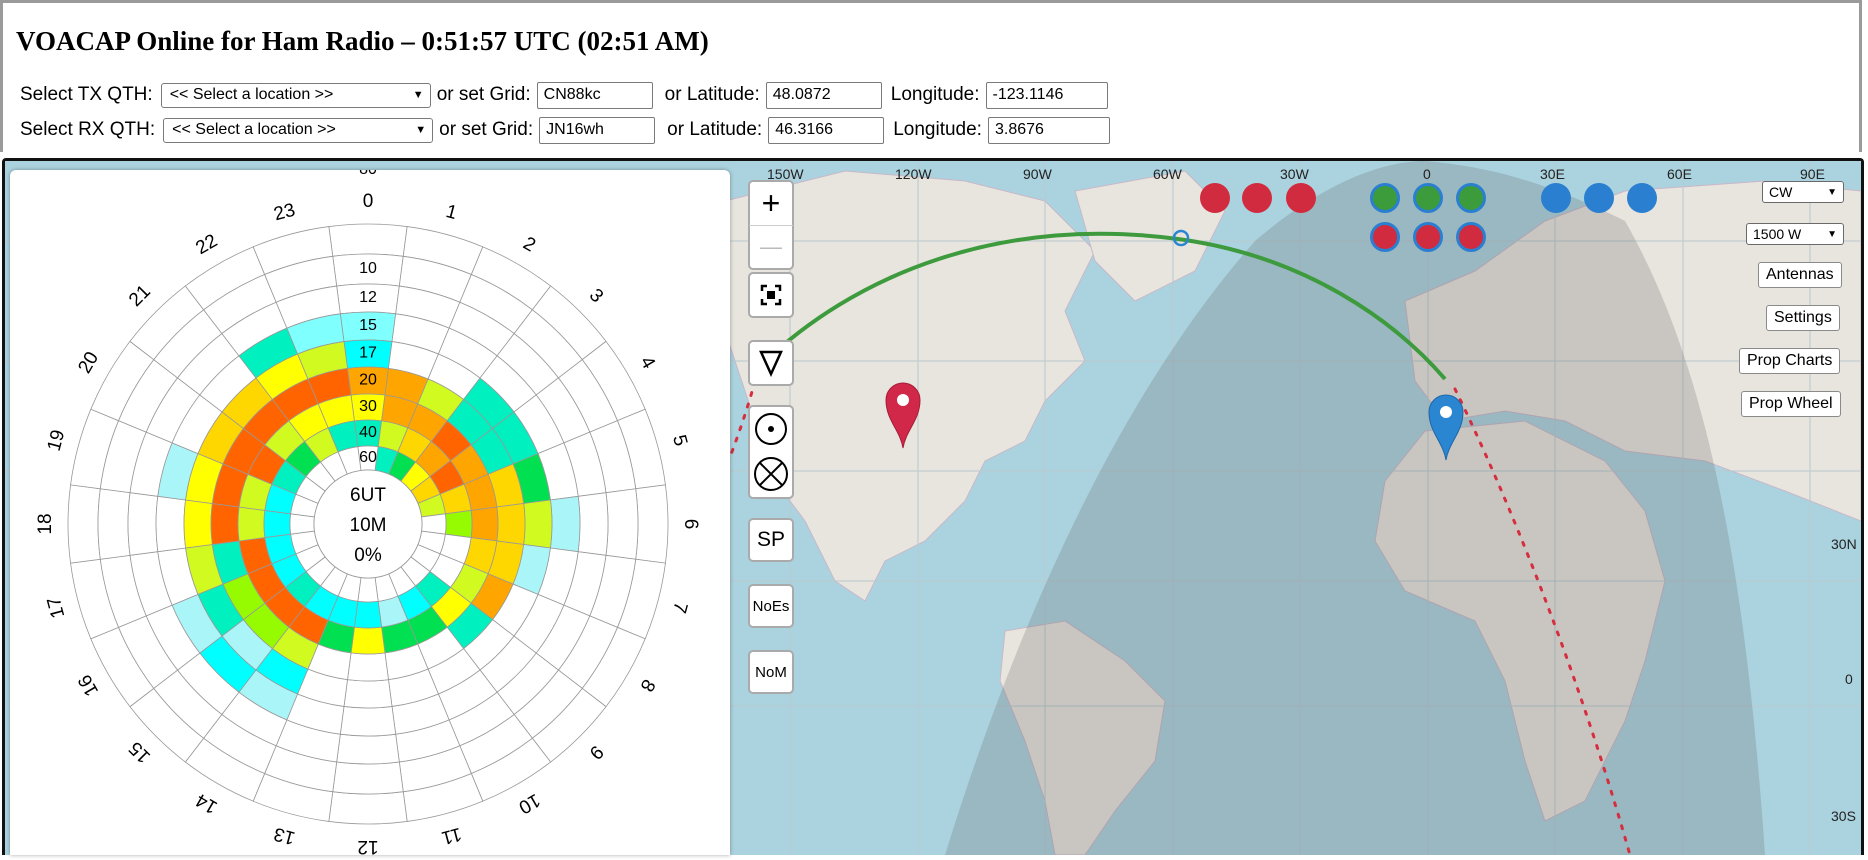  I want to click on band-label: 17, so click(368, 353).